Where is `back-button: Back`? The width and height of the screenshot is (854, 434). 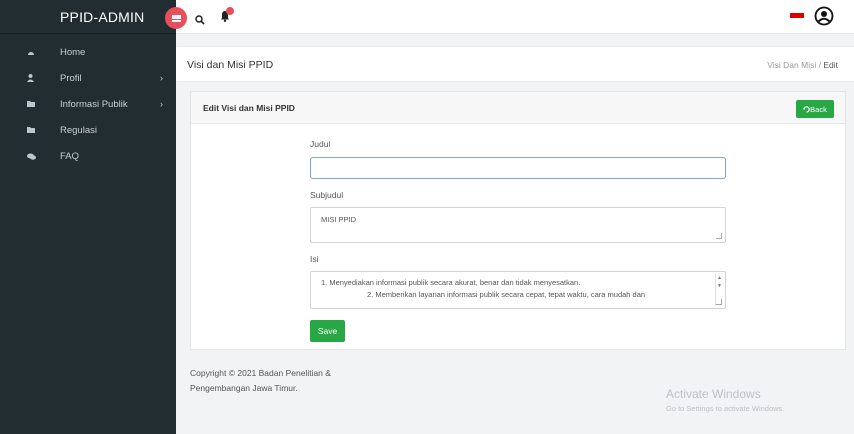
back-button: Back is located at coordinates (815, 109).